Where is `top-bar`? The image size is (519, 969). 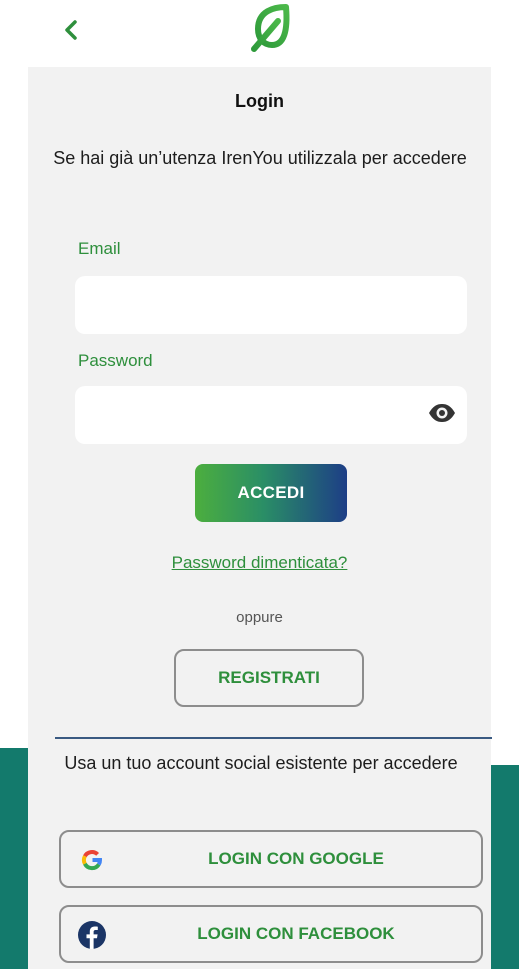 top-bar is located at coordinates (259, 33).